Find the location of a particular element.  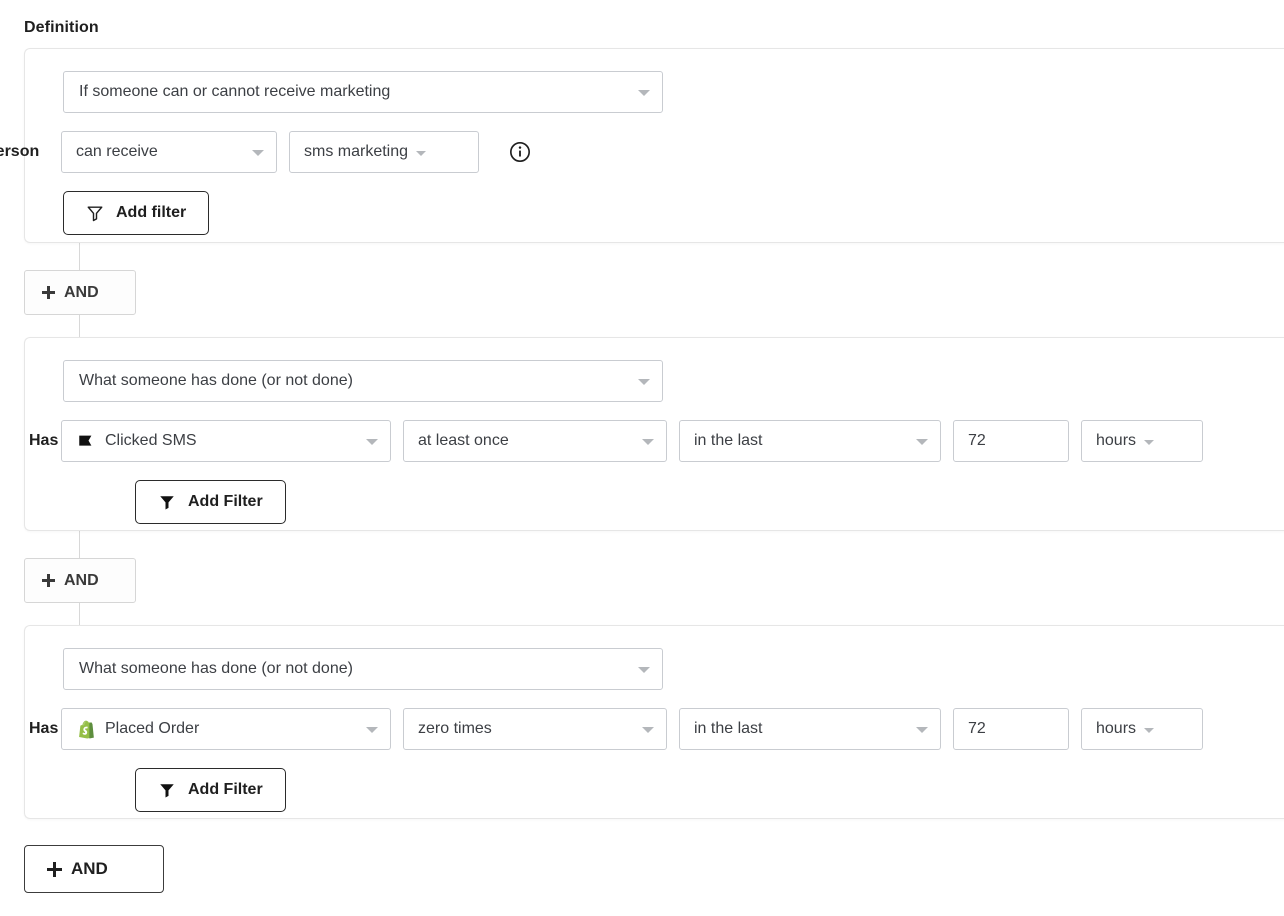

add-filter-label-1: Add filter is located at coordinates (151, 212).